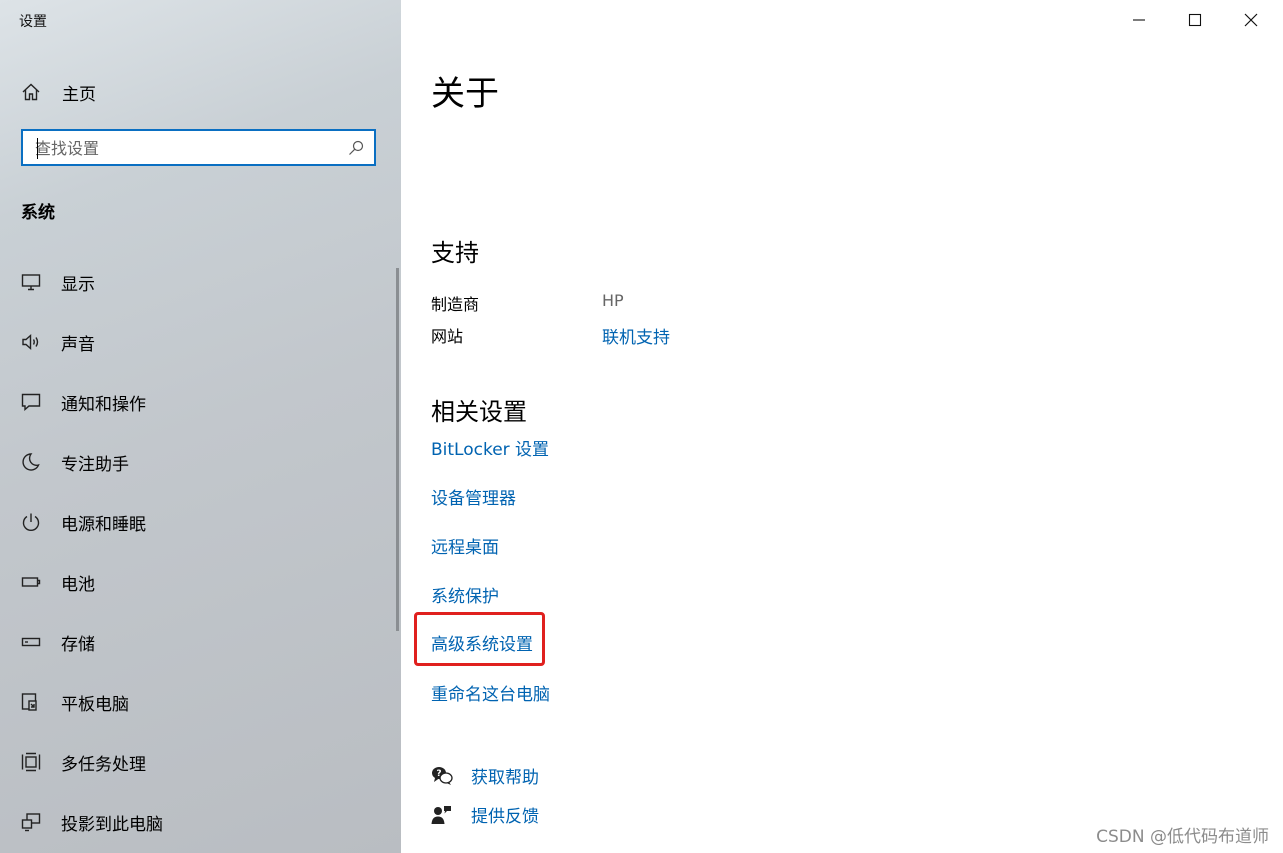 This screenshot has width=1283, height=853. I want to click on sidebar-item-multitasking: 多任务处理, so click(197, 762).